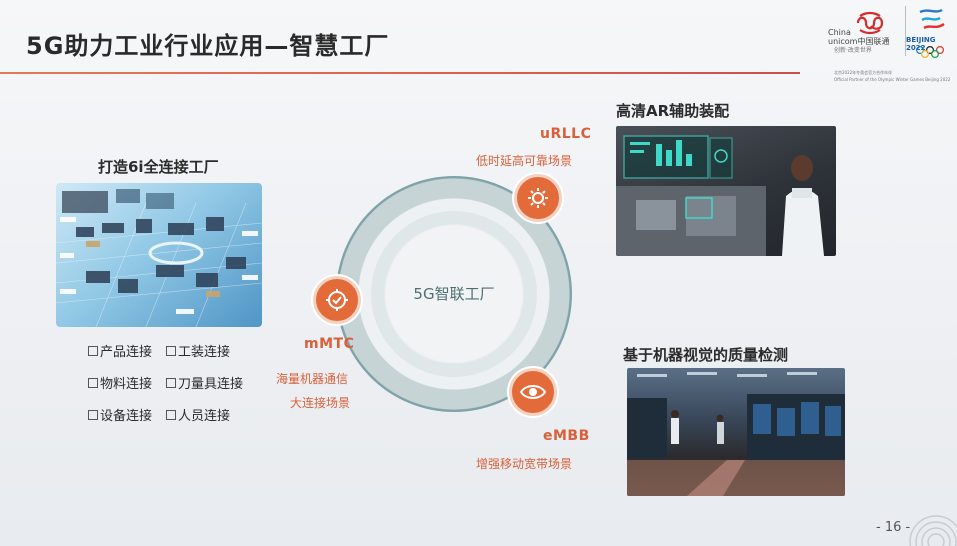 The image size is (957, 546). I want to click on machine-vision-photo, so click(736, 432).